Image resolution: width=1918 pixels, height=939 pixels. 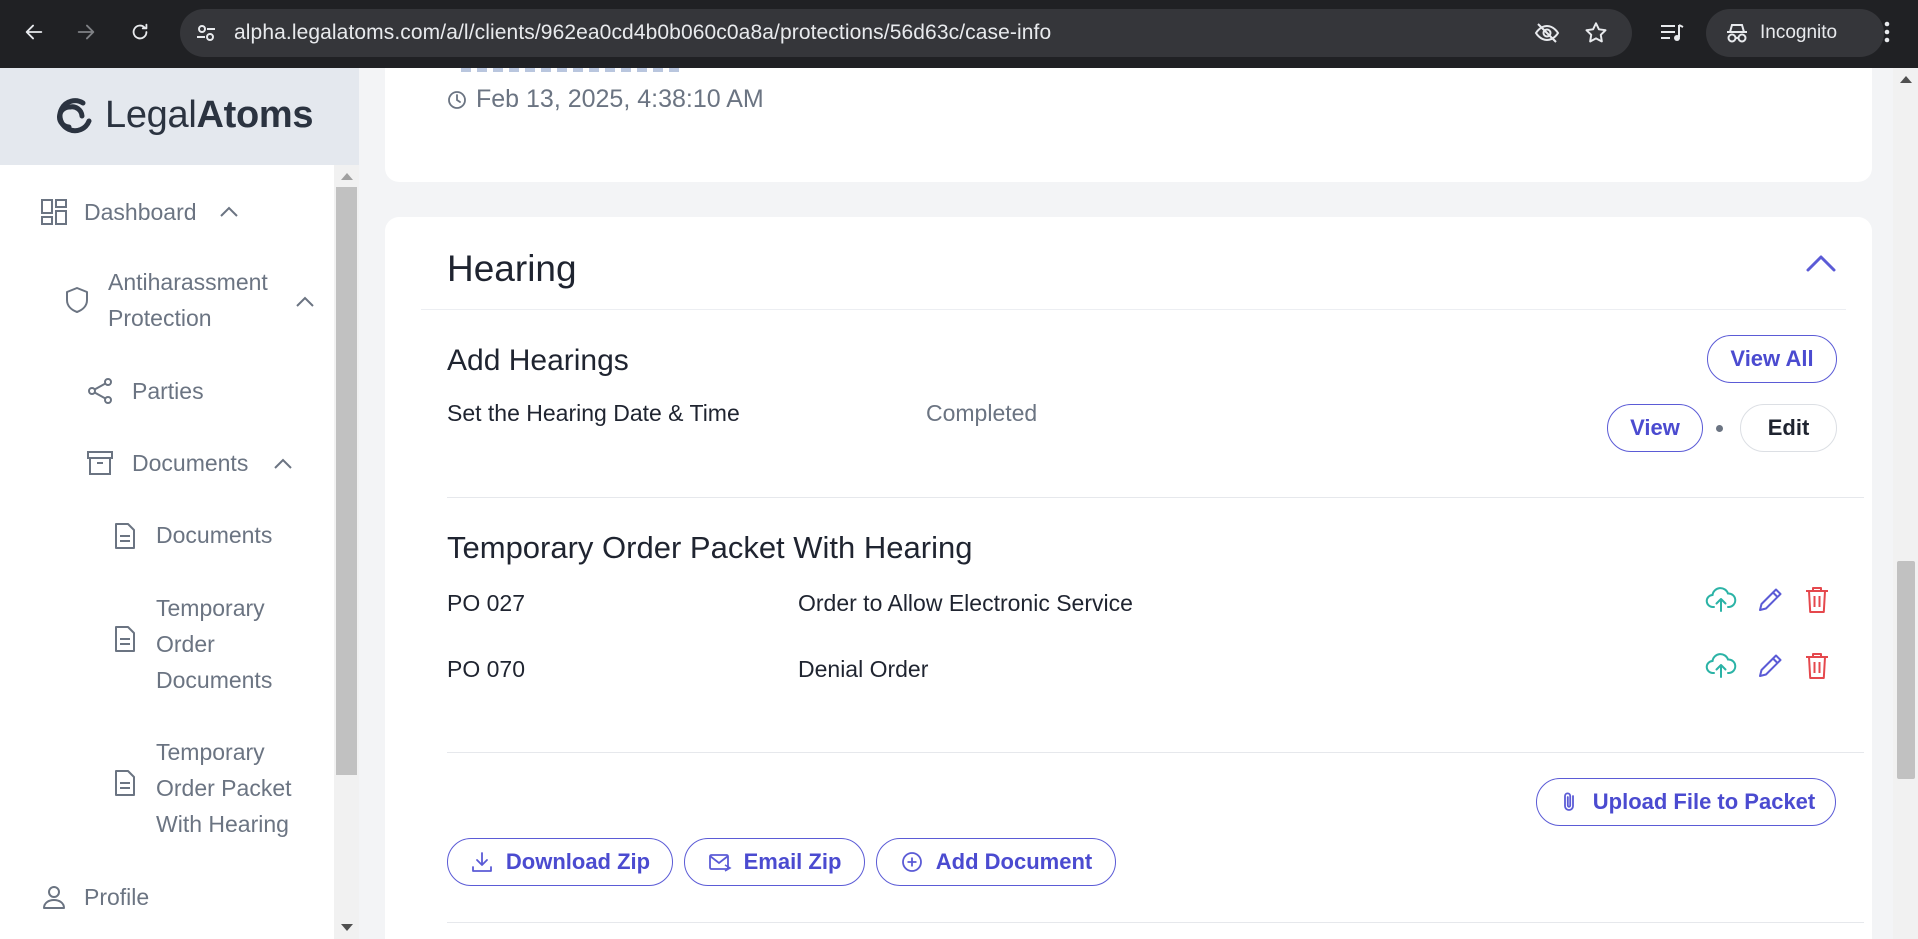 I want to click on eye-off-icon, so click(x=1547, y=33).